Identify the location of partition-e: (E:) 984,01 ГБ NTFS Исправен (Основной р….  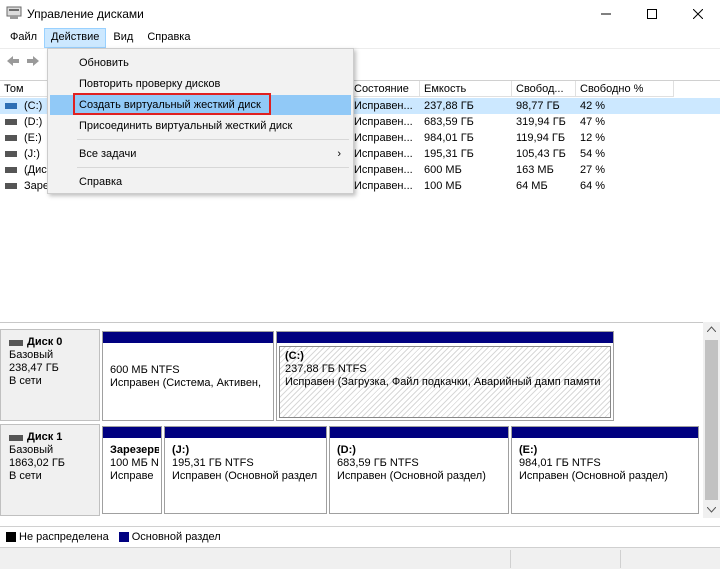
(605, 470).